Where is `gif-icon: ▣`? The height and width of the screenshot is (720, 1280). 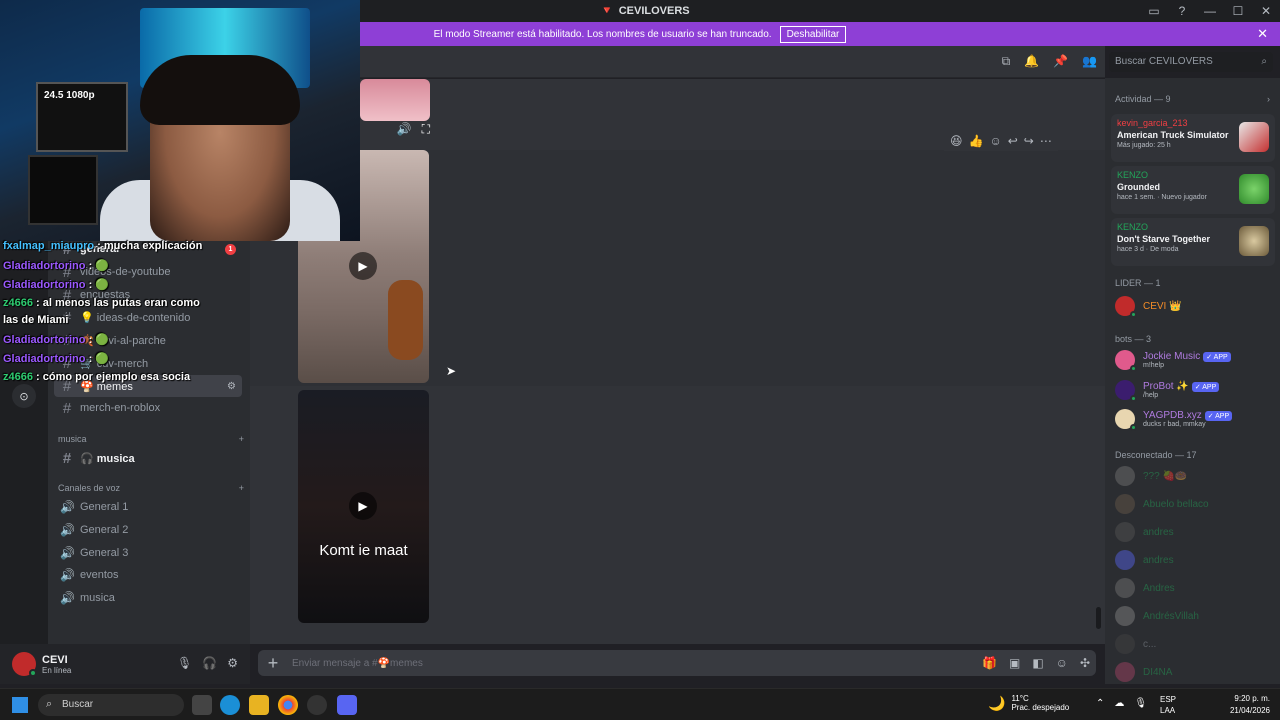 gif-icon: ▣ is located at coordinates (1014, 663).